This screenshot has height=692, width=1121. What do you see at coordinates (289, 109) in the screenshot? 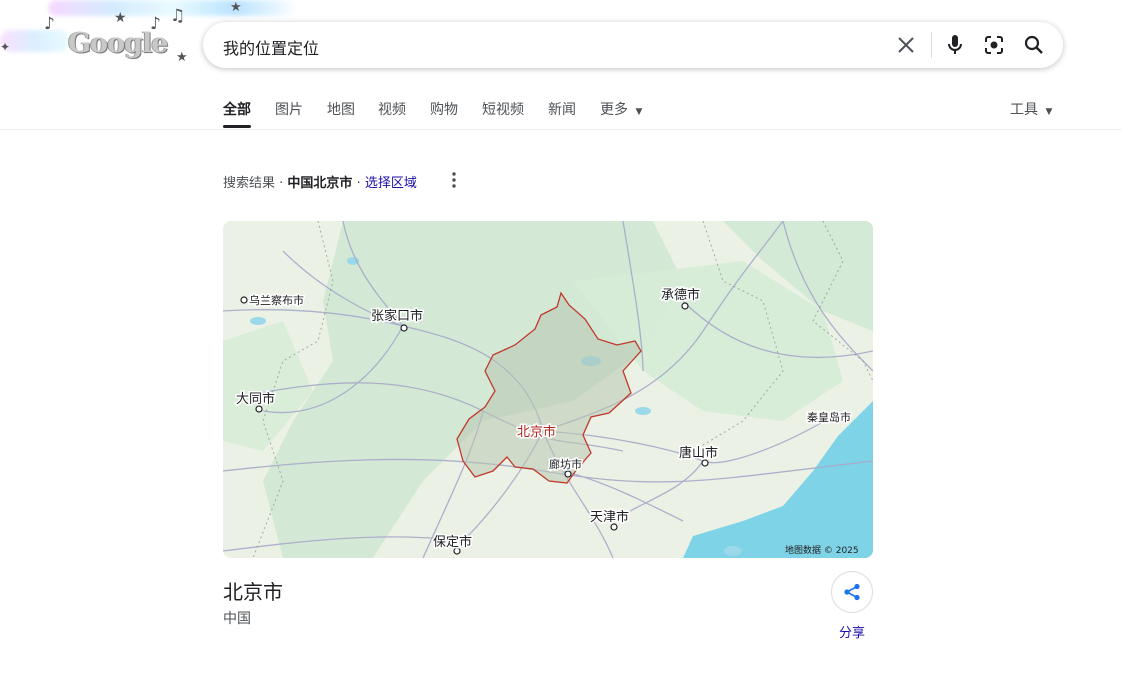
I see `tab-images: 图片` at bounding box center [289, 109].